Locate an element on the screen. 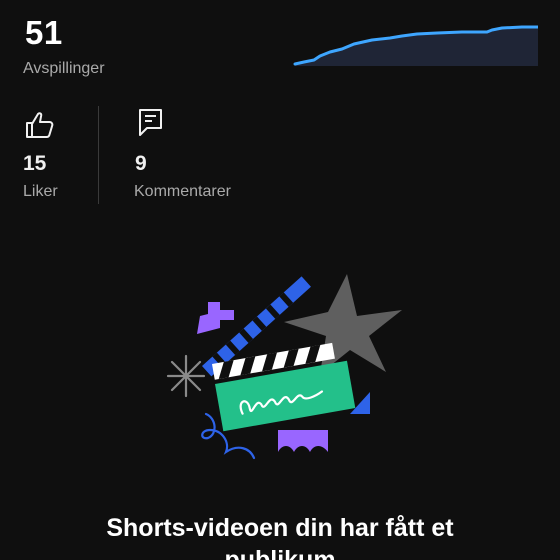 Image resolution: width=560 pixels, height=560 pixels. spark-shape is located at coordinates (186, 376).